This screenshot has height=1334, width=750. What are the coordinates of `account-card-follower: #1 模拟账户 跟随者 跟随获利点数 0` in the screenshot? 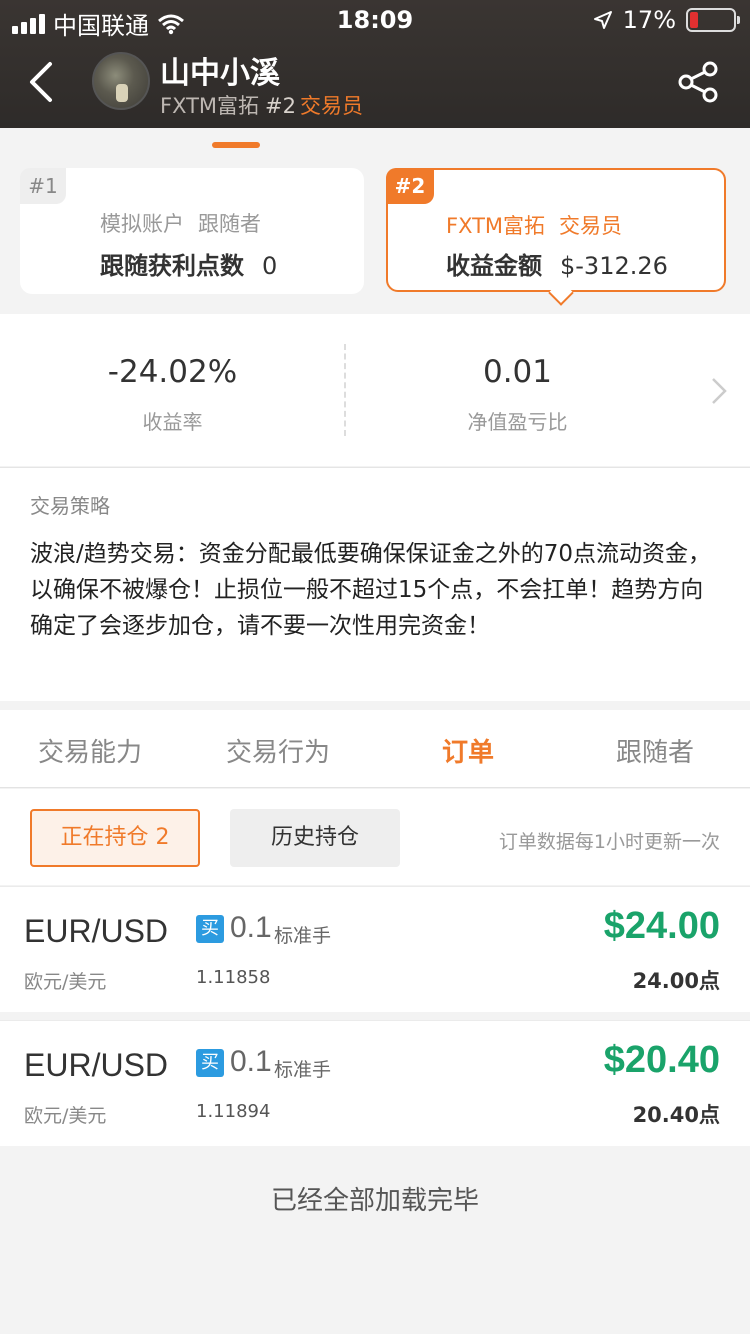 It's located at (192, 231).